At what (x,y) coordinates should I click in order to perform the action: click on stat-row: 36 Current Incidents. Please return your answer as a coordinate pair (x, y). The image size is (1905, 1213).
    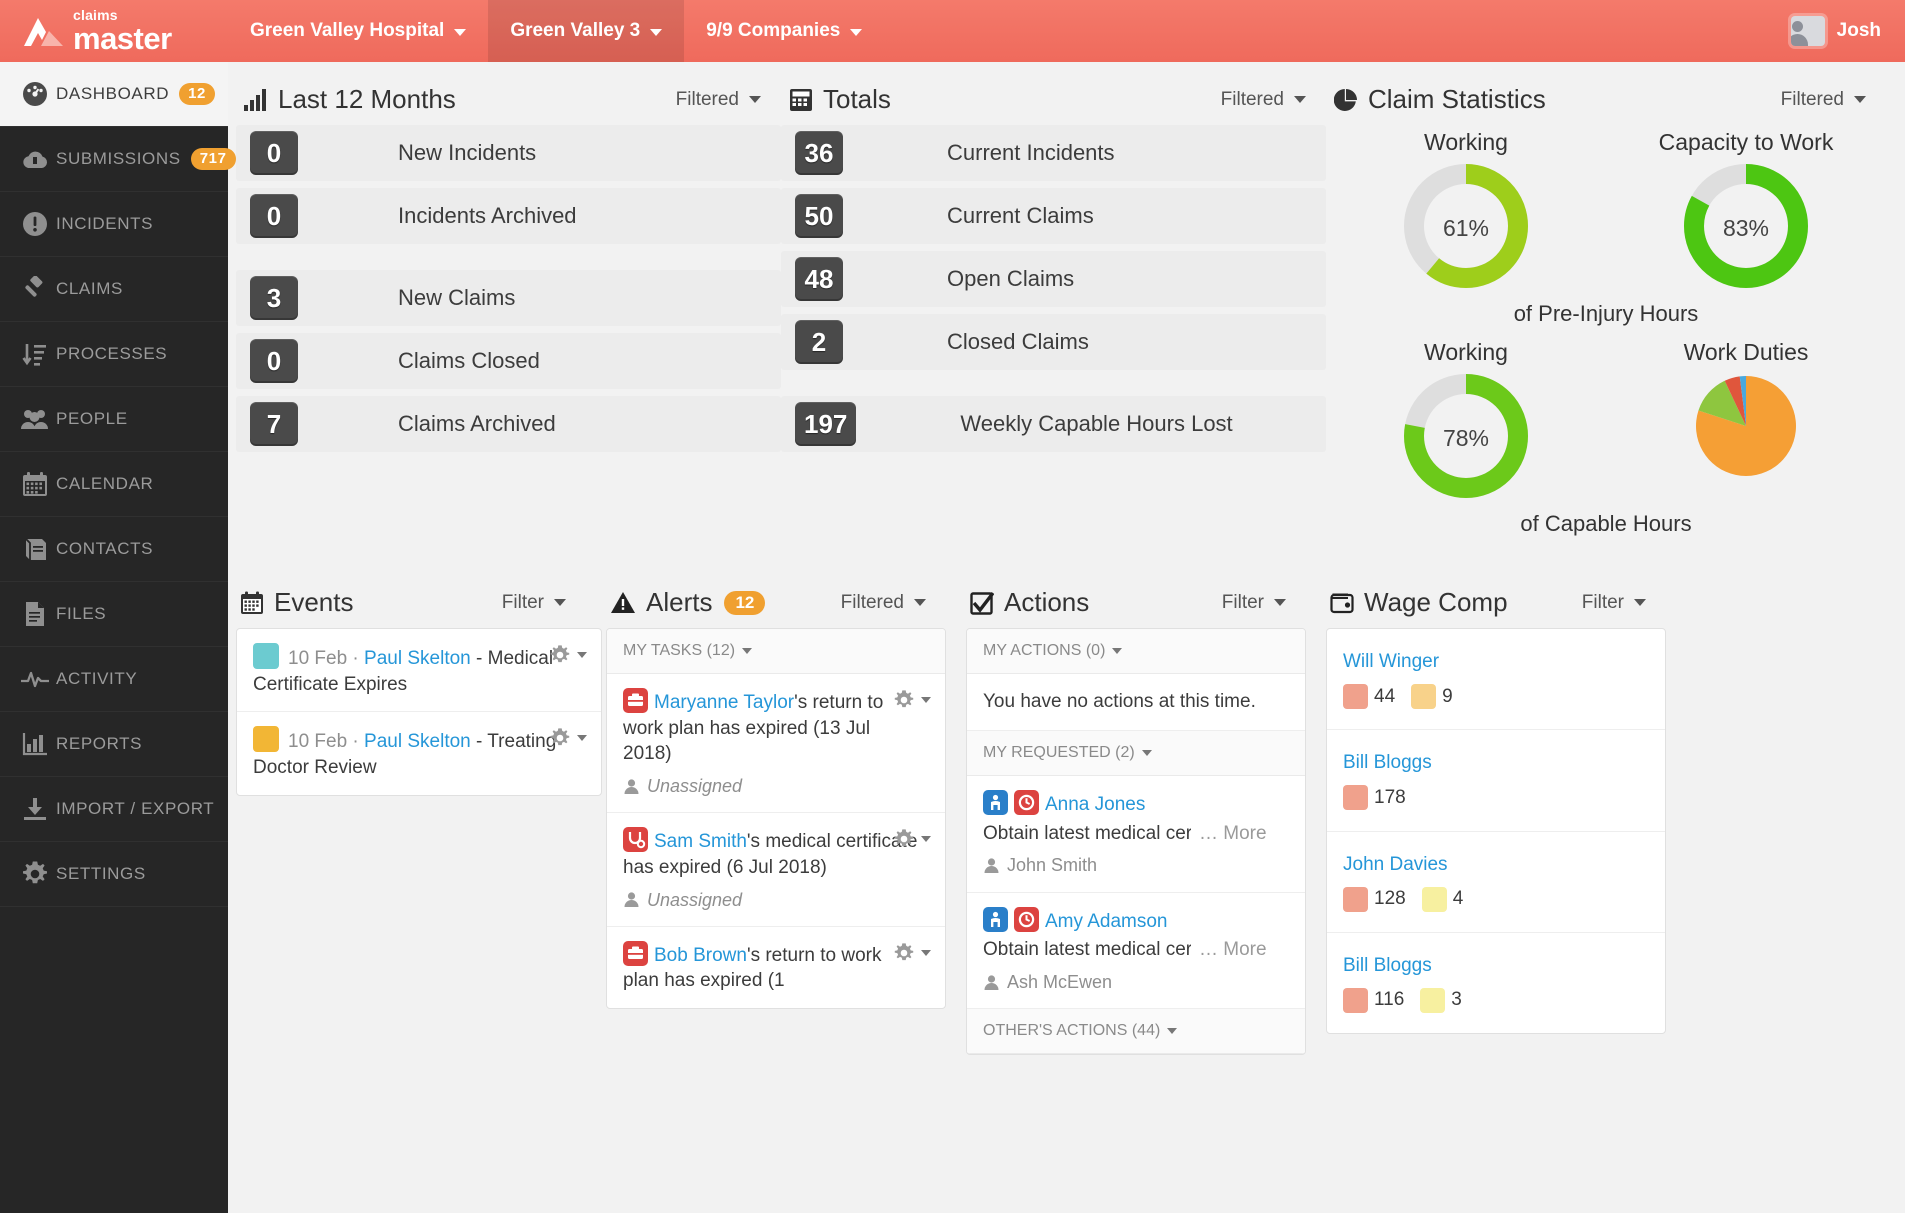
    Looking at the image, I should click on (1053, 153).